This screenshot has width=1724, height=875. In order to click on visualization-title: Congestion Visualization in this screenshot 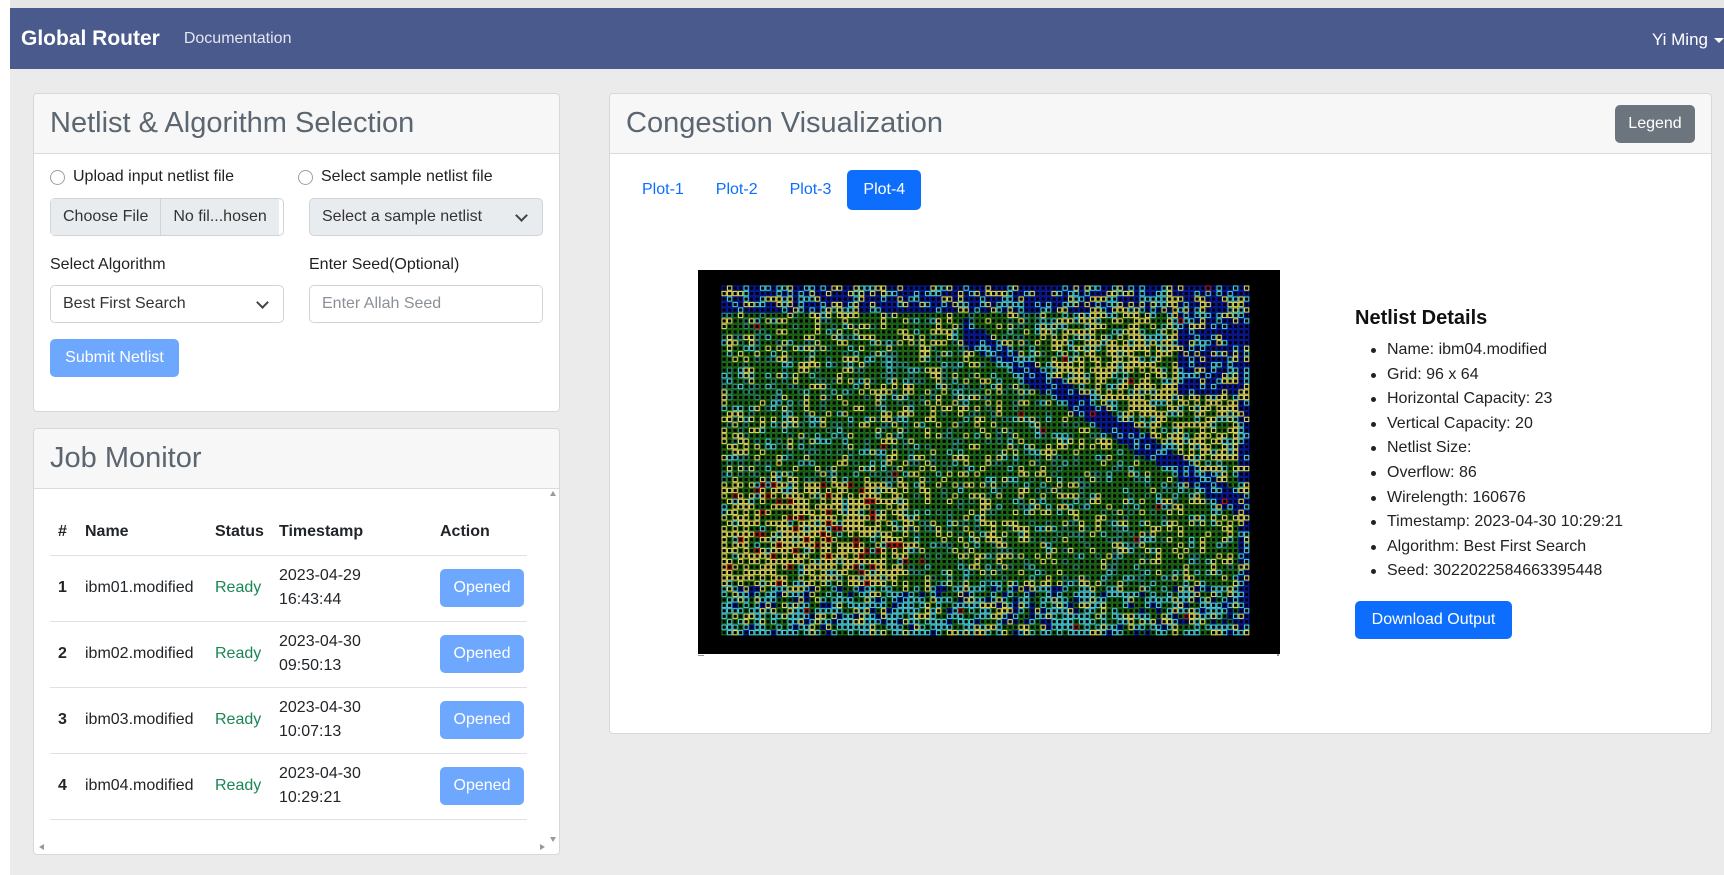, I will do `click(1160, 124)`.